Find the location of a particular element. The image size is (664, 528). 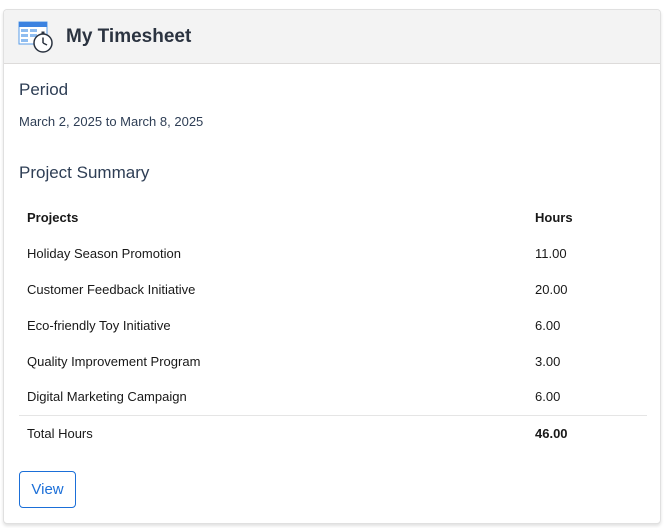

total-hours-value: 46.00 is located at coordinates (587, 433).